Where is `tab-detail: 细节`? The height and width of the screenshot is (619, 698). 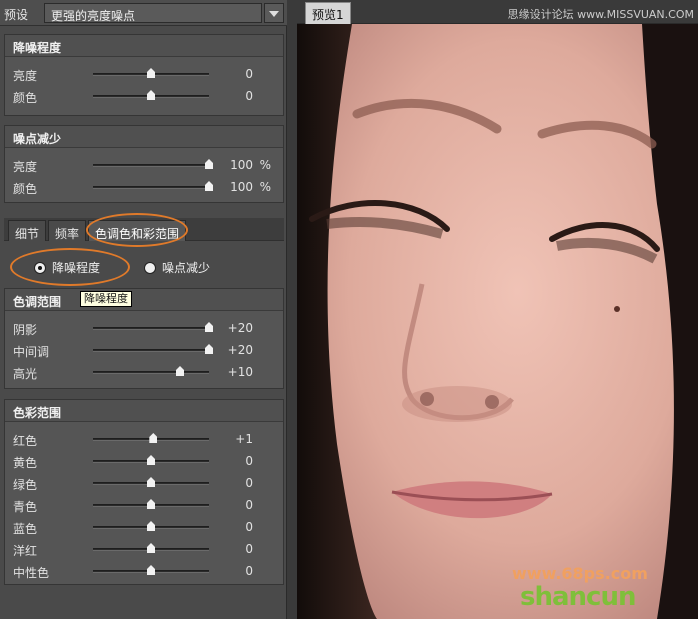
tab-detail: 细节 is located at coordinates (27, 230).